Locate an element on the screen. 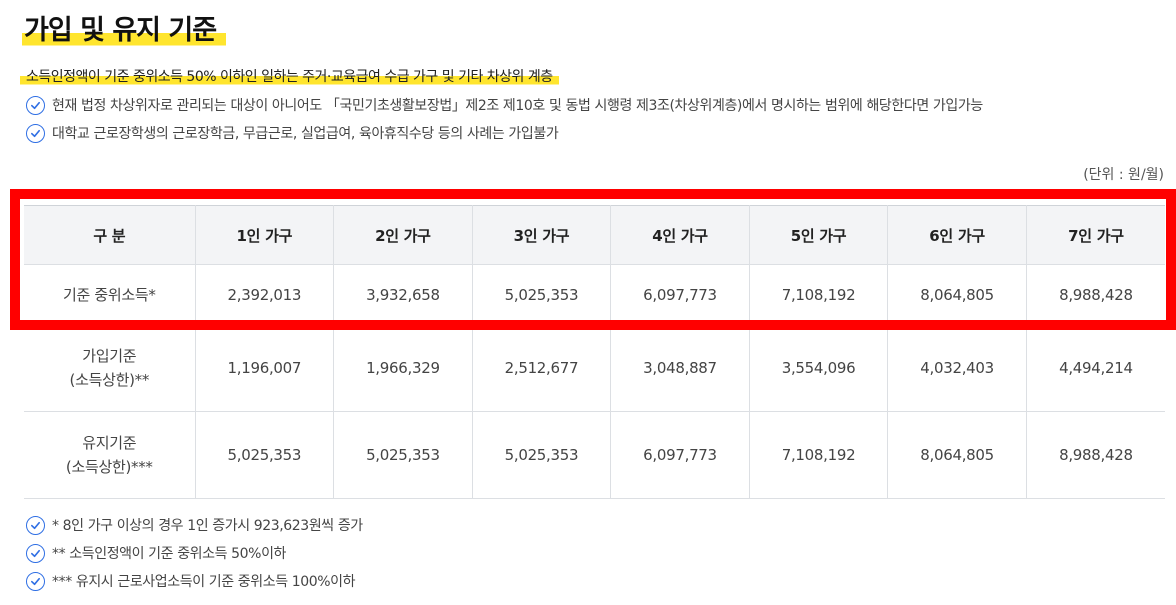  table-cell: 7,108,192 is located at coordinates (818, 455).